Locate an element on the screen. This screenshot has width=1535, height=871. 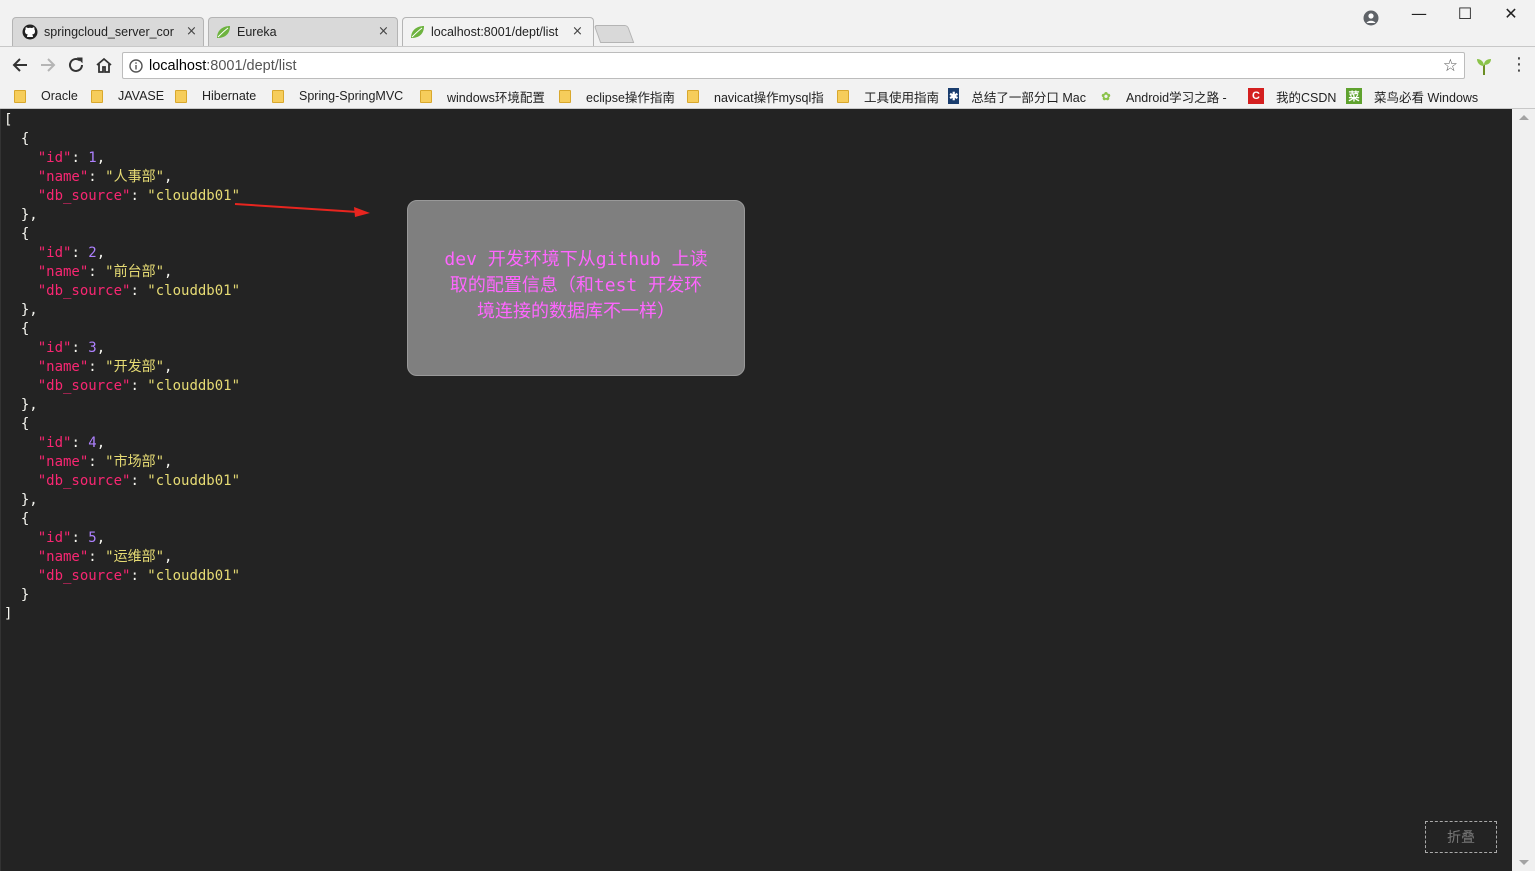
bookmark-javase: JAVASE is located at coordinates (127, 96).